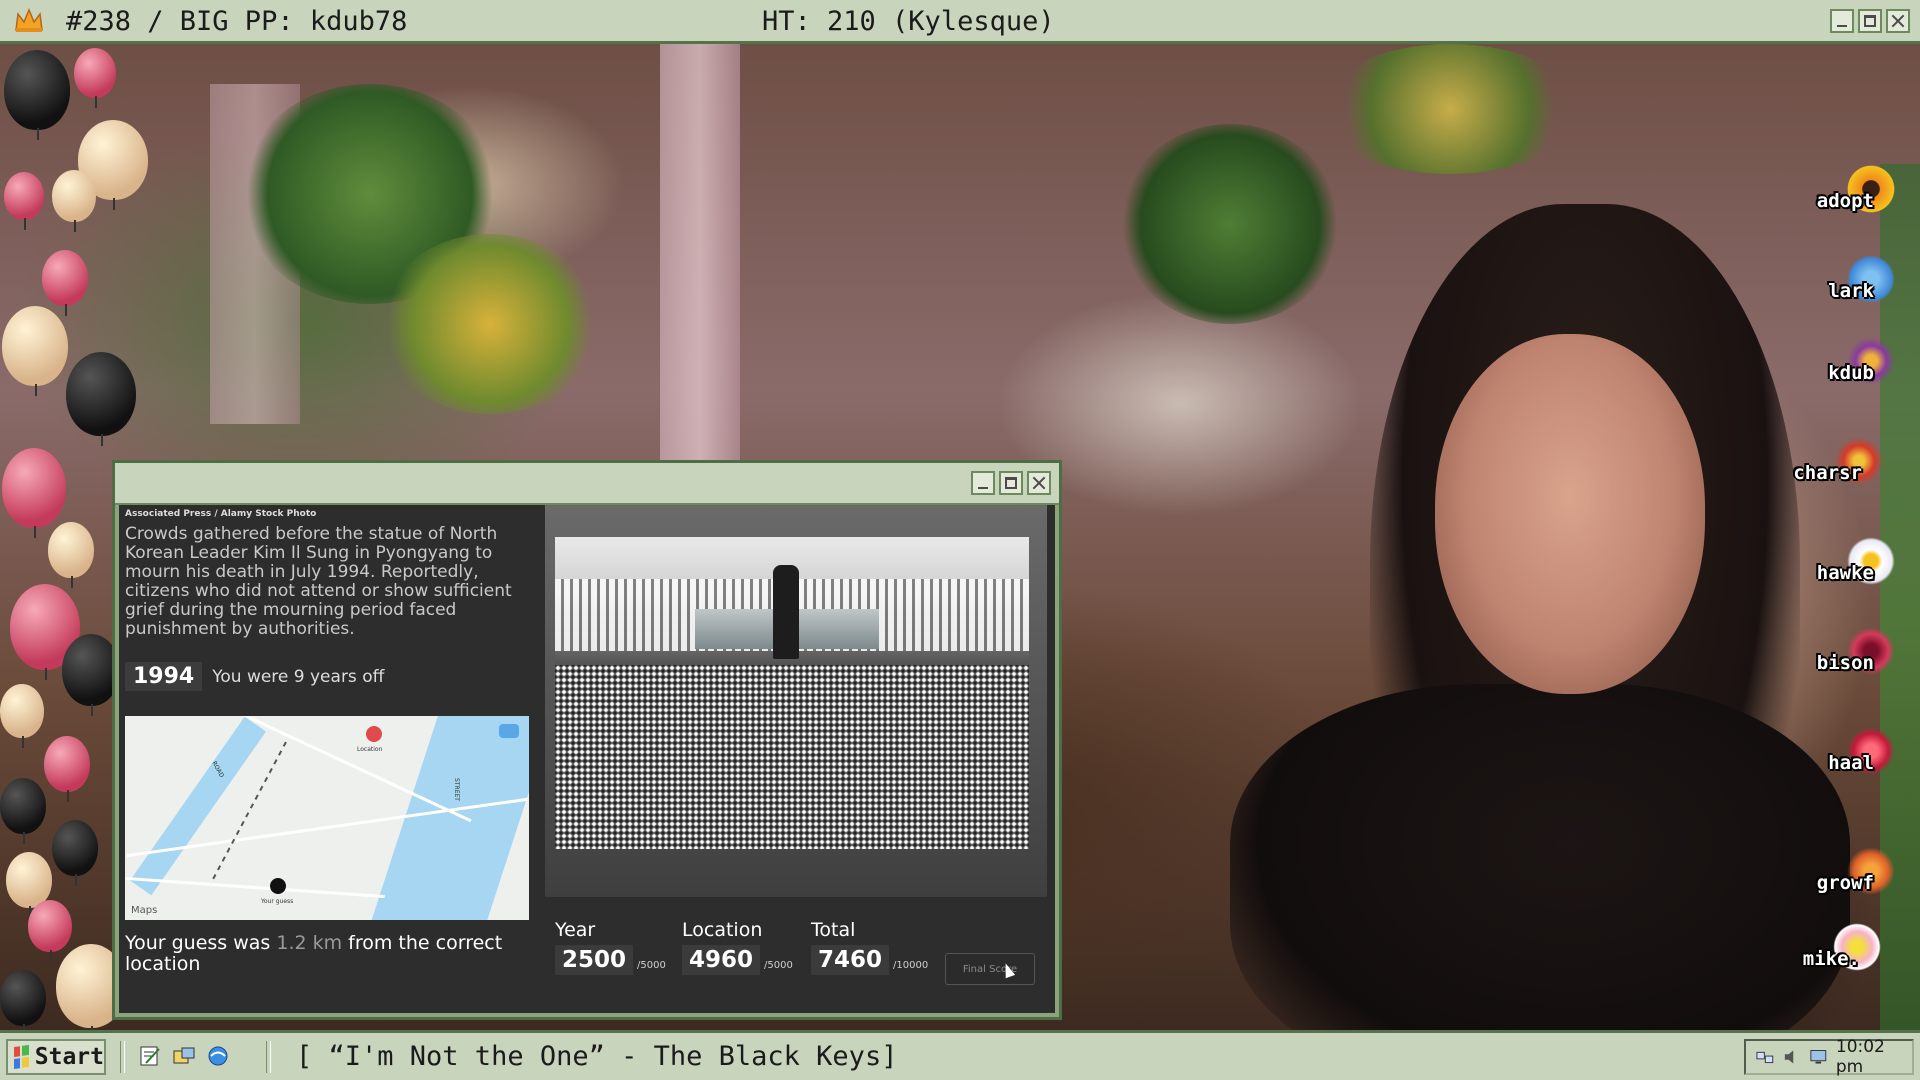  What do you see at coordinates (218, 1056) in the screenshot?
I see `browser-icon` at bounding box center [218, 1056].